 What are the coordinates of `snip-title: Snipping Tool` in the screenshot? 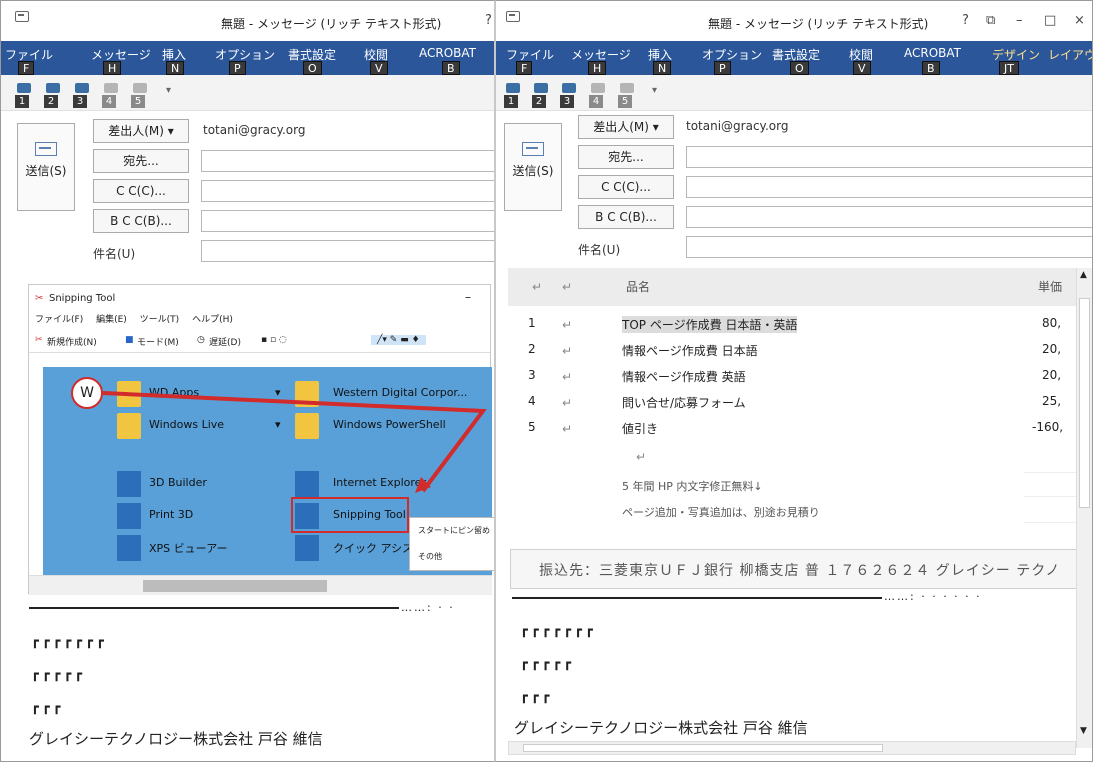 It's located at (82, 298).